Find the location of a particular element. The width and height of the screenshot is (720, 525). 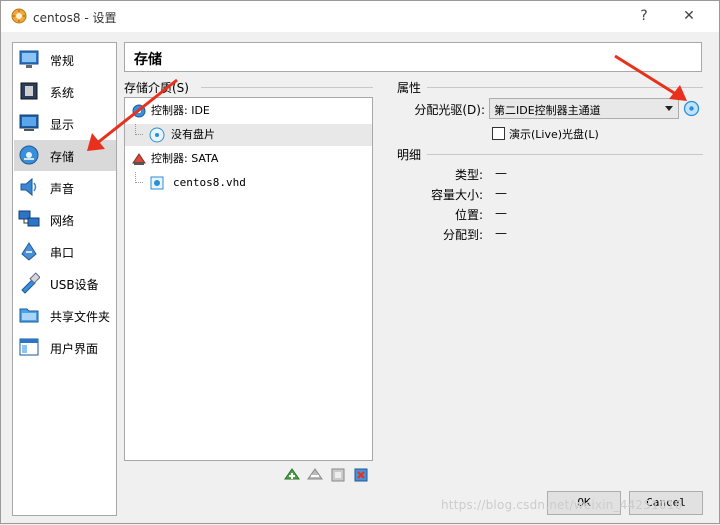

title-bar: centos8 - 设置 ? ✕ is located at coordinates (360, 16).